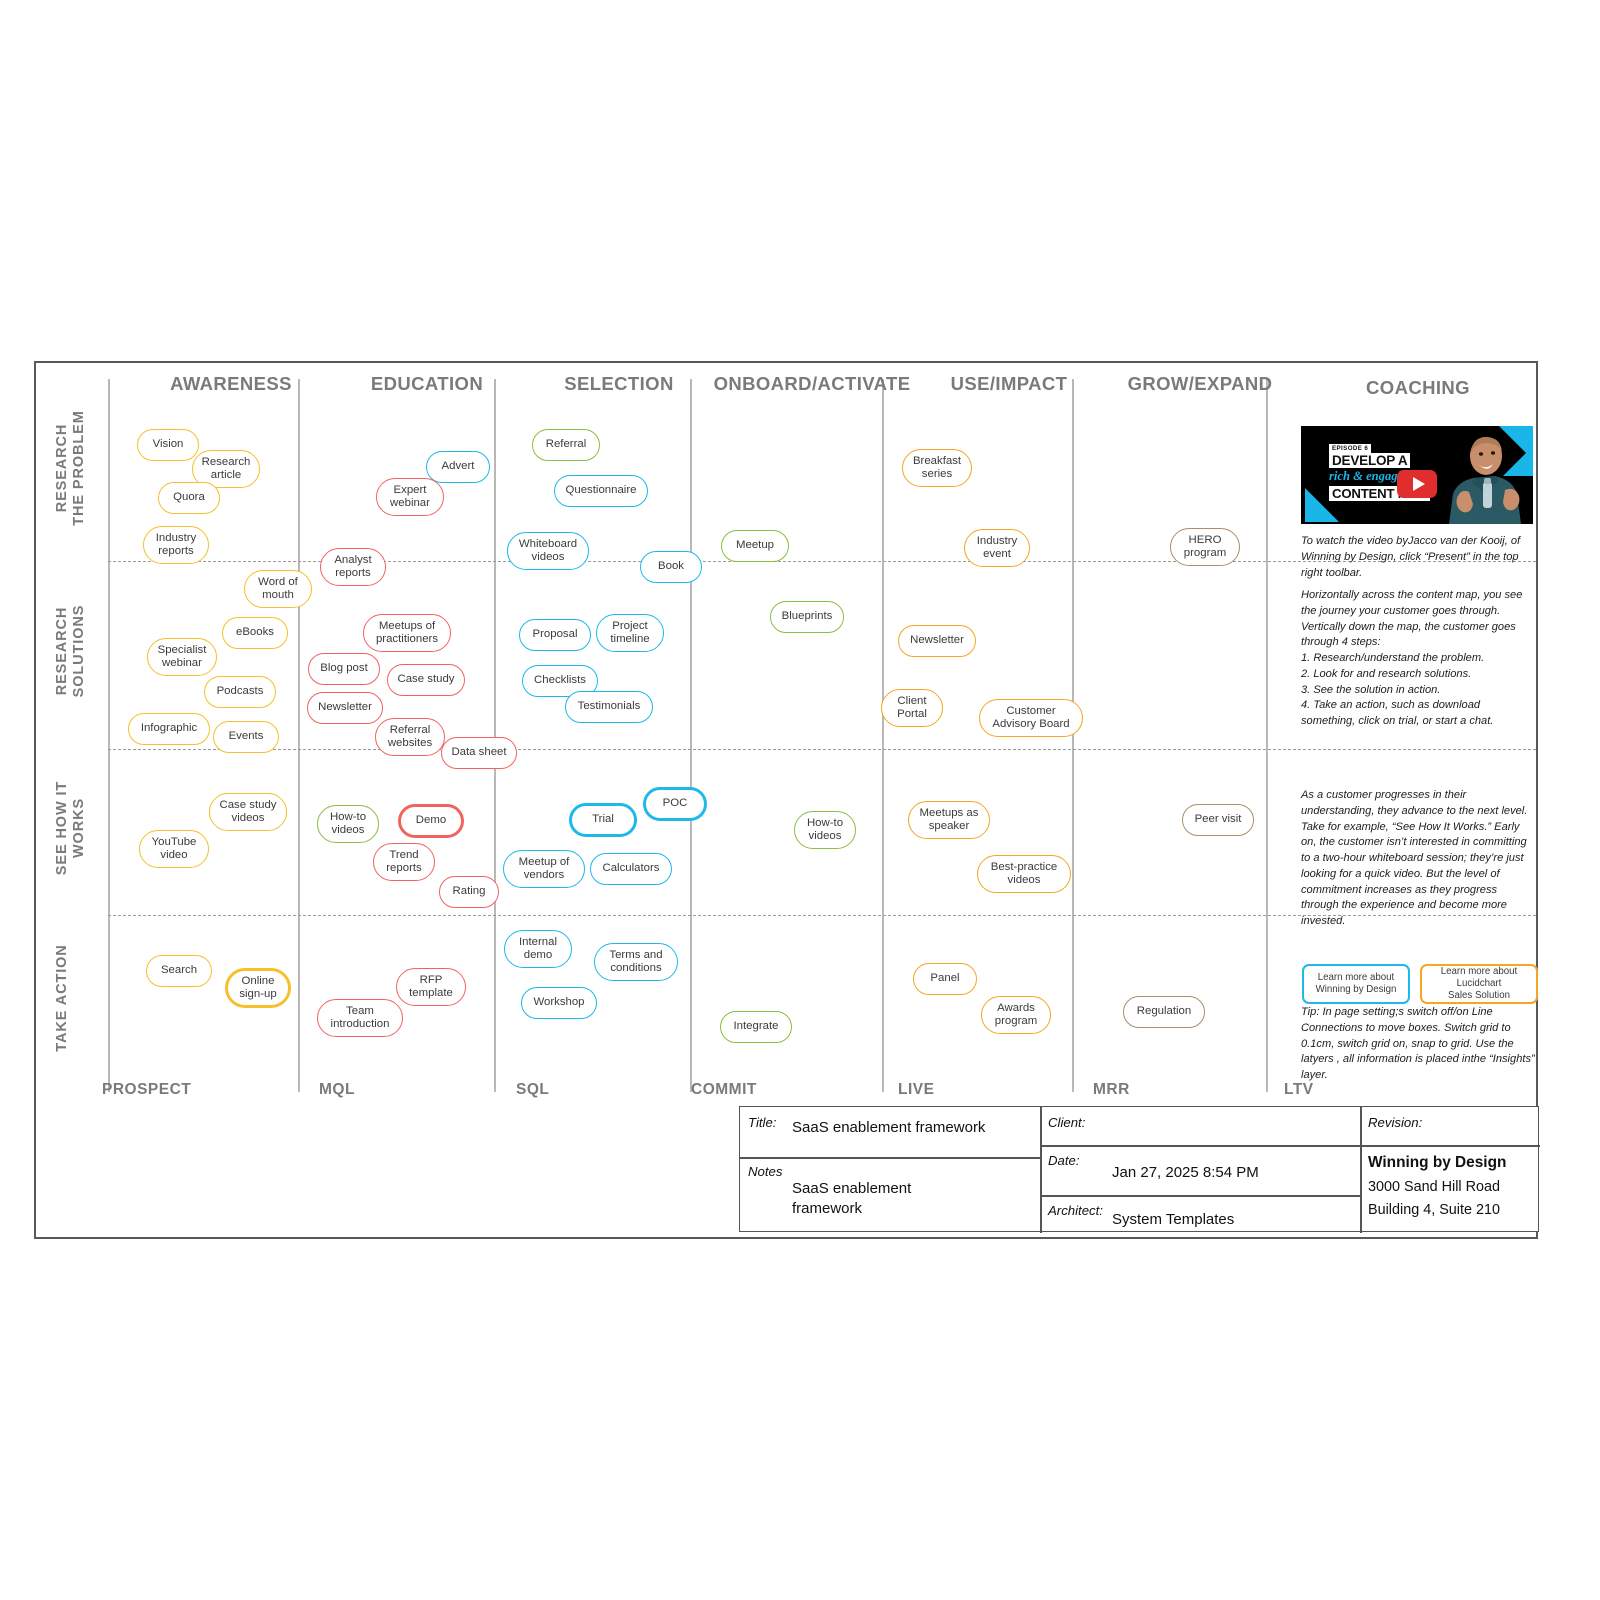  Describe the element at coordinates (1009, 383) in the screenshot. I see `column-header-use-impact: USE/IMPACT` at that location.